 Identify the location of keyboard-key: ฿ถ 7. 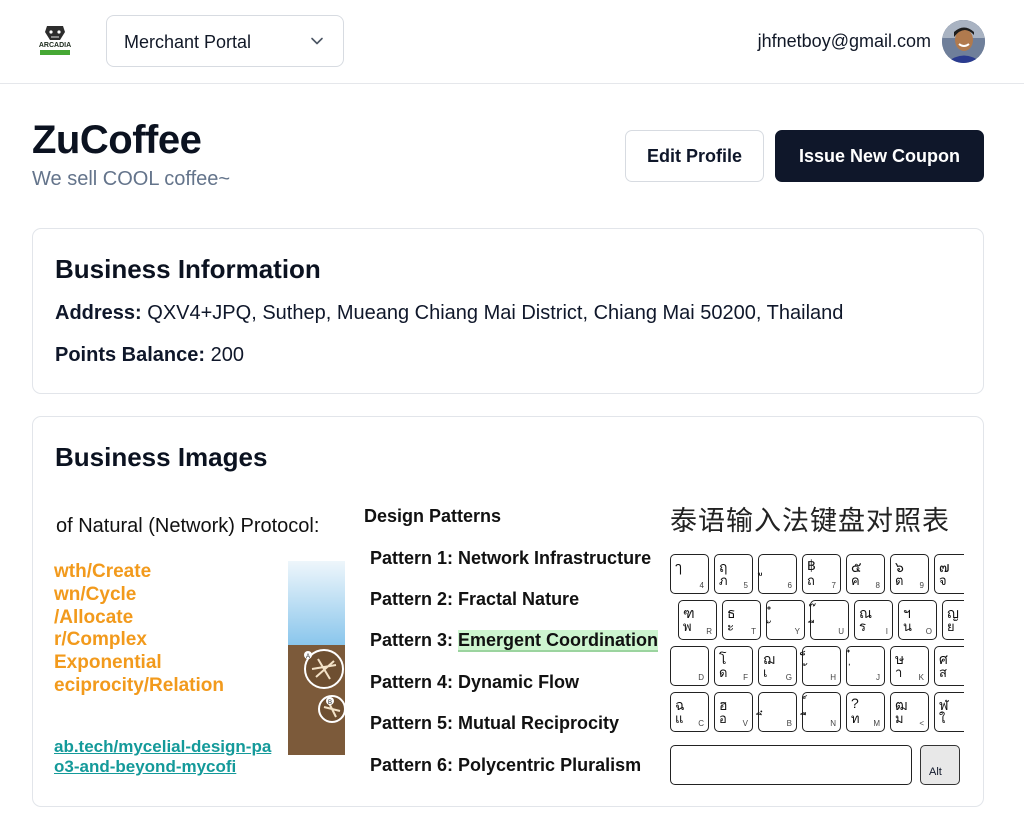
(821, 574).